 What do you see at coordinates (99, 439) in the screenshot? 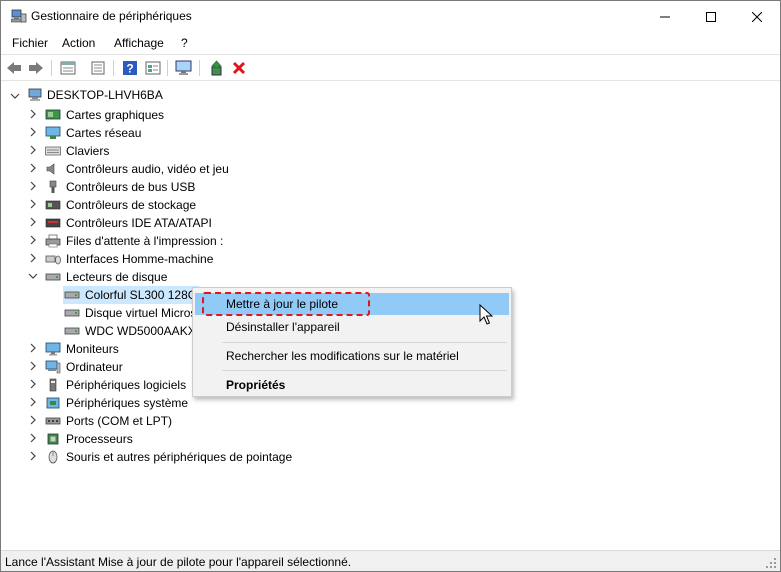
I see `tree-category-processor: Processeurs` at bounding box center [99, 439].